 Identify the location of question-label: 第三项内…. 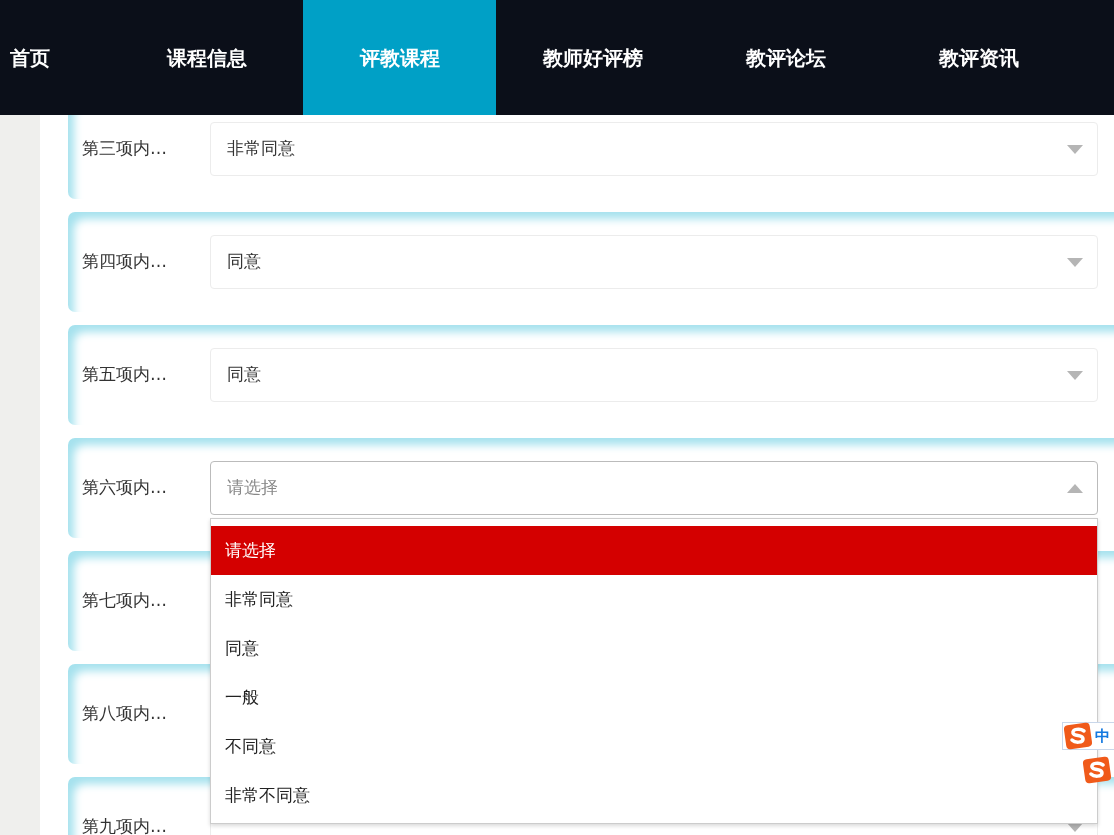
(125, 149).